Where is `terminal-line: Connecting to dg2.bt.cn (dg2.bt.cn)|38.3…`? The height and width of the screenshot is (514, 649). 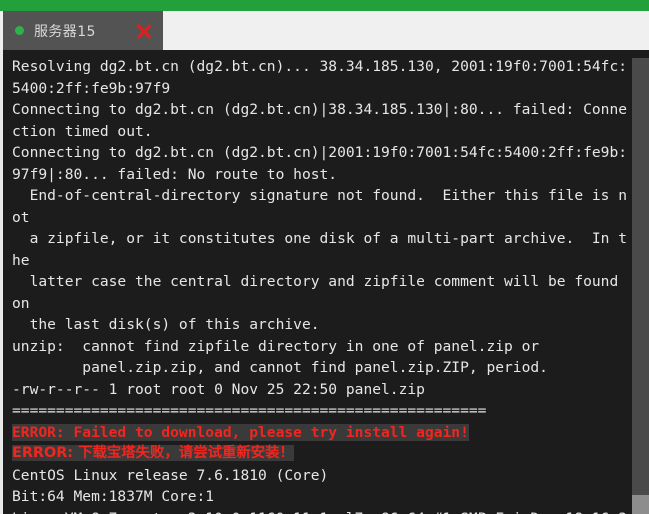
terminal-line: Connecting to dg2.bt.cn (dg2.bt.cn)|38.3… is located at coordinates (320, 109).